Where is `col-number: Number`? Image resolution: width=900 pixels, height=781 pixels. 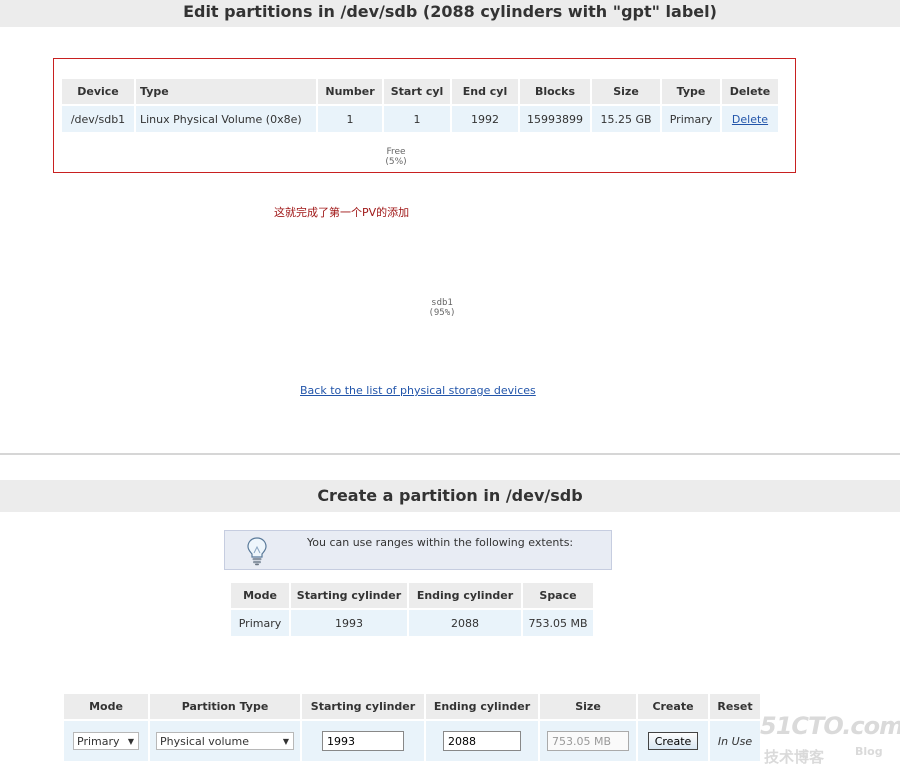
col-number: Number is located at coordinates (350, 91).